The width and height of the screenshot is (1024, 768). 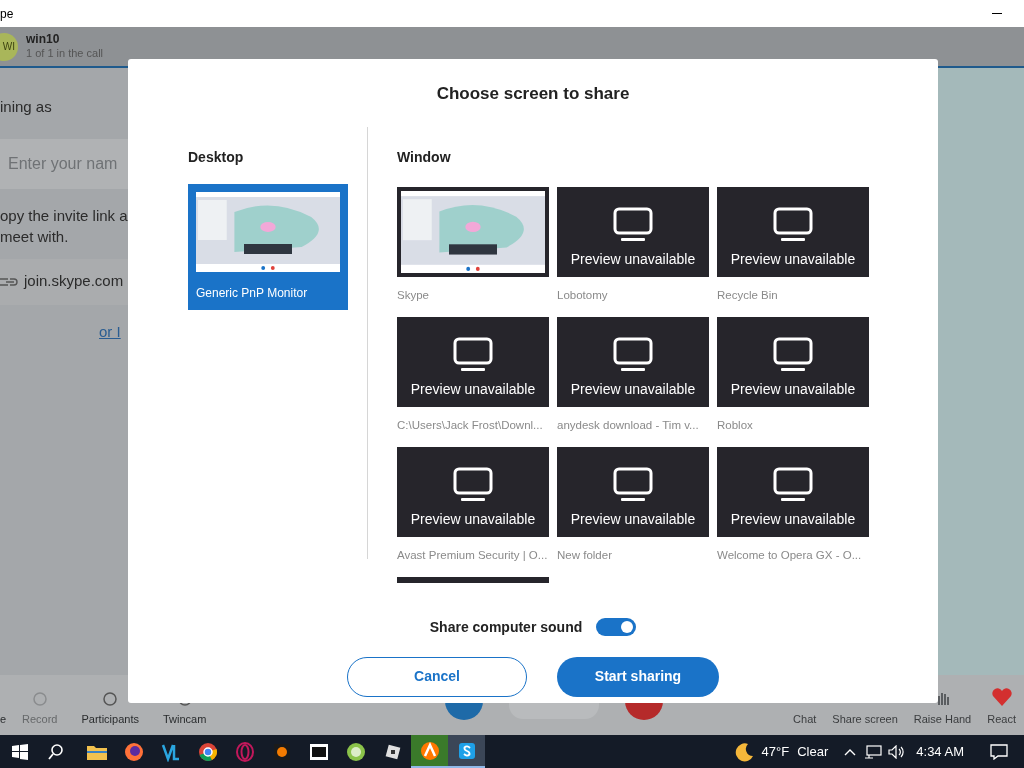 I want to click on window-option: Preview unavailable Roblox, so click(x=793, y=381).